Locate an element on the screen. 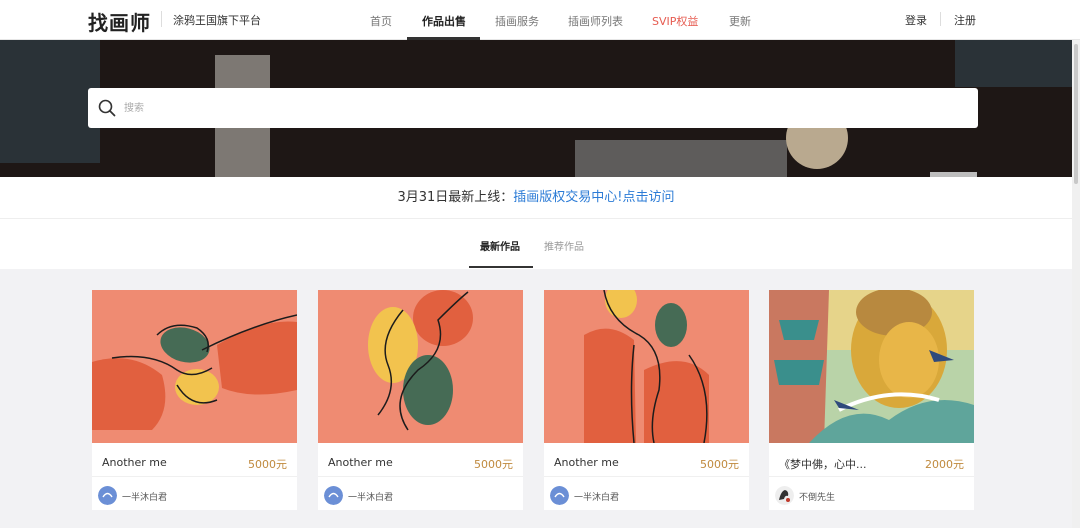  artwork-price: 2000元 is located at coordinates (944, 464).